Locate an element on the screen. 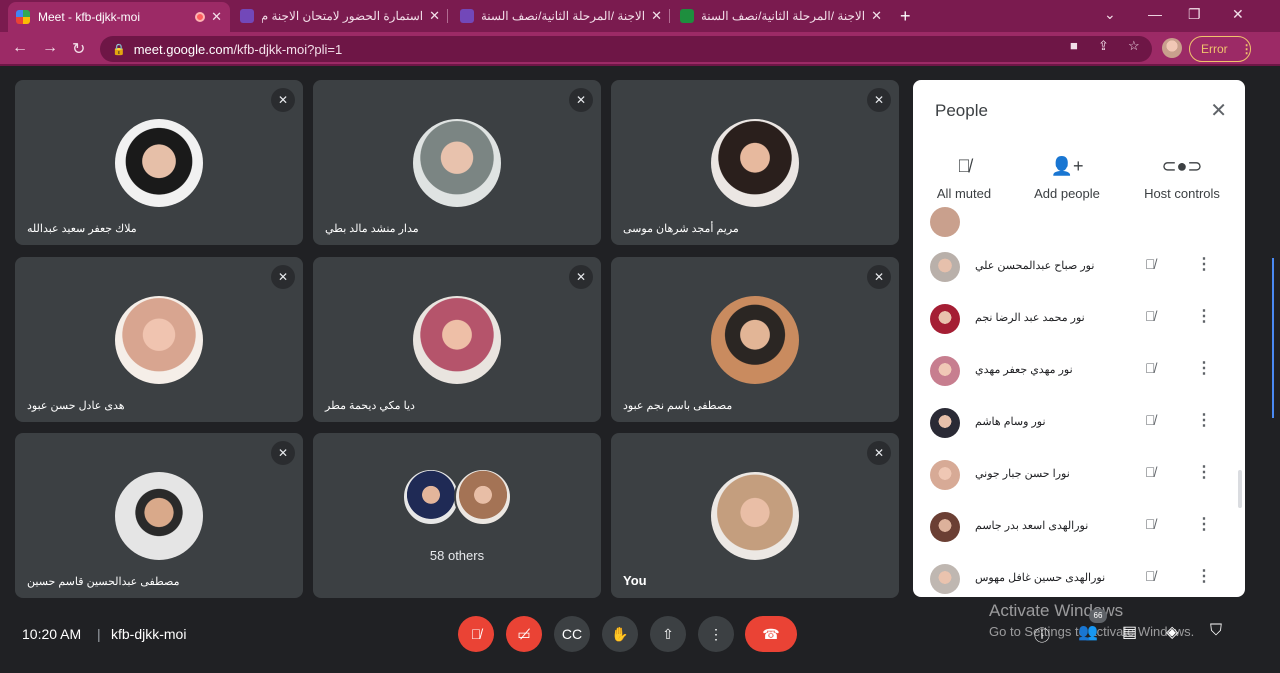 The image size is (1280, 673). clock: 10:20 AM is located at coordinates (52, 634).